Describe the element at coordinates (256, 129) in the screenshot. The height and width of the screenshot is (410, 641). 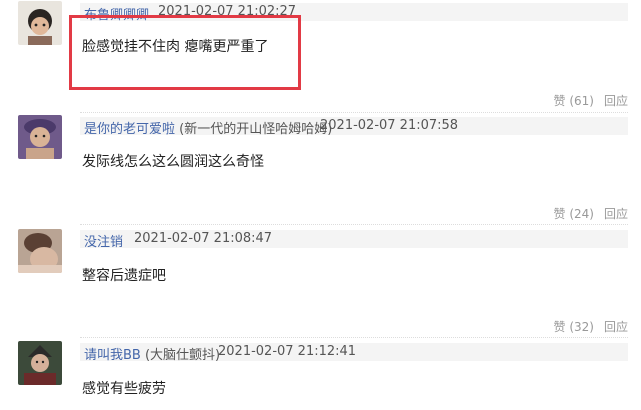
I see `user-tag: (新一代的开山怪哈姆哈姆)` at that location.